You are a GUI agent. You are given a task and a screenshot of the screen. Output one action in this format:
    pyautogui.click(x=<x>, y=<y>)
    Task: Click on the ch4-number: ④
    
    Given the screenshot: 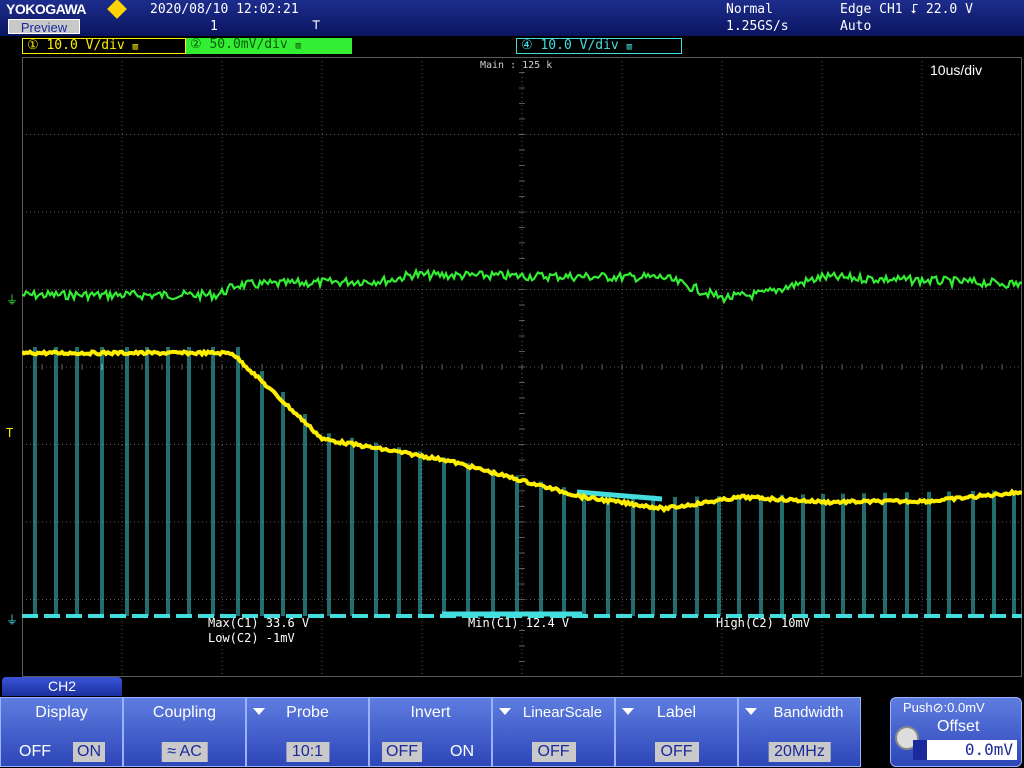 What is the action you would take?
    pyautogui.click(x=527, y=45)
    